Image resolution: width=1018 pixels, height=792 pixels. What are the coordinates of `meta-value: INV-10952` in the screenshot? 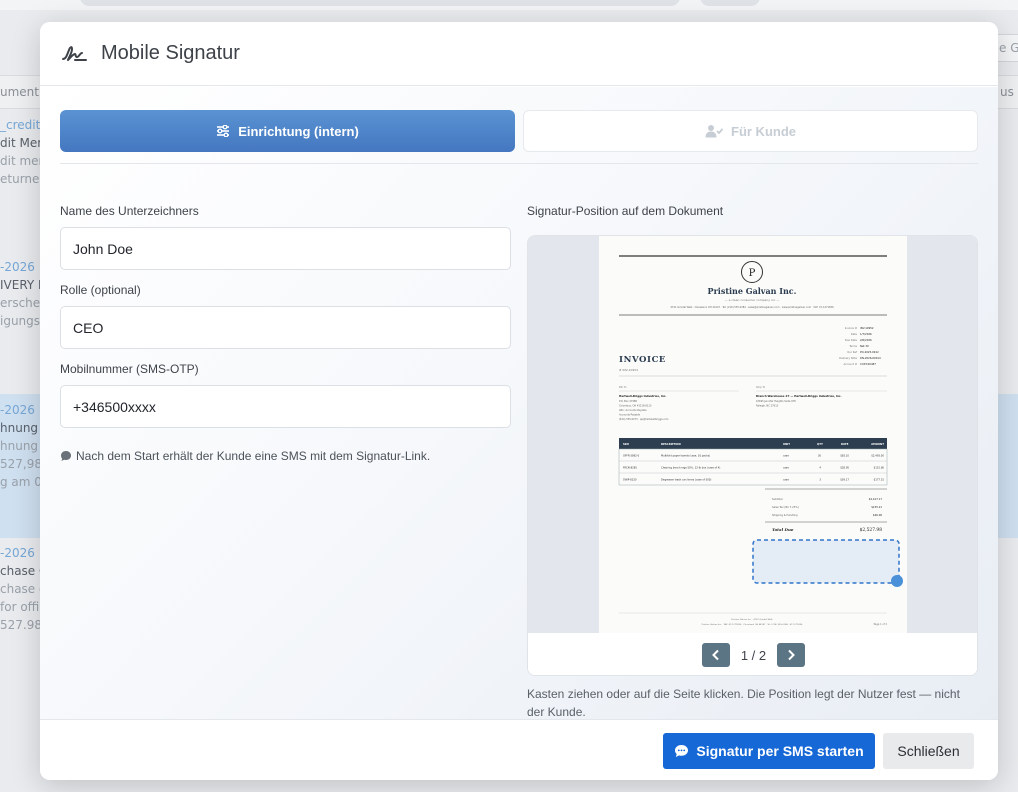 It's located at (867, 328).